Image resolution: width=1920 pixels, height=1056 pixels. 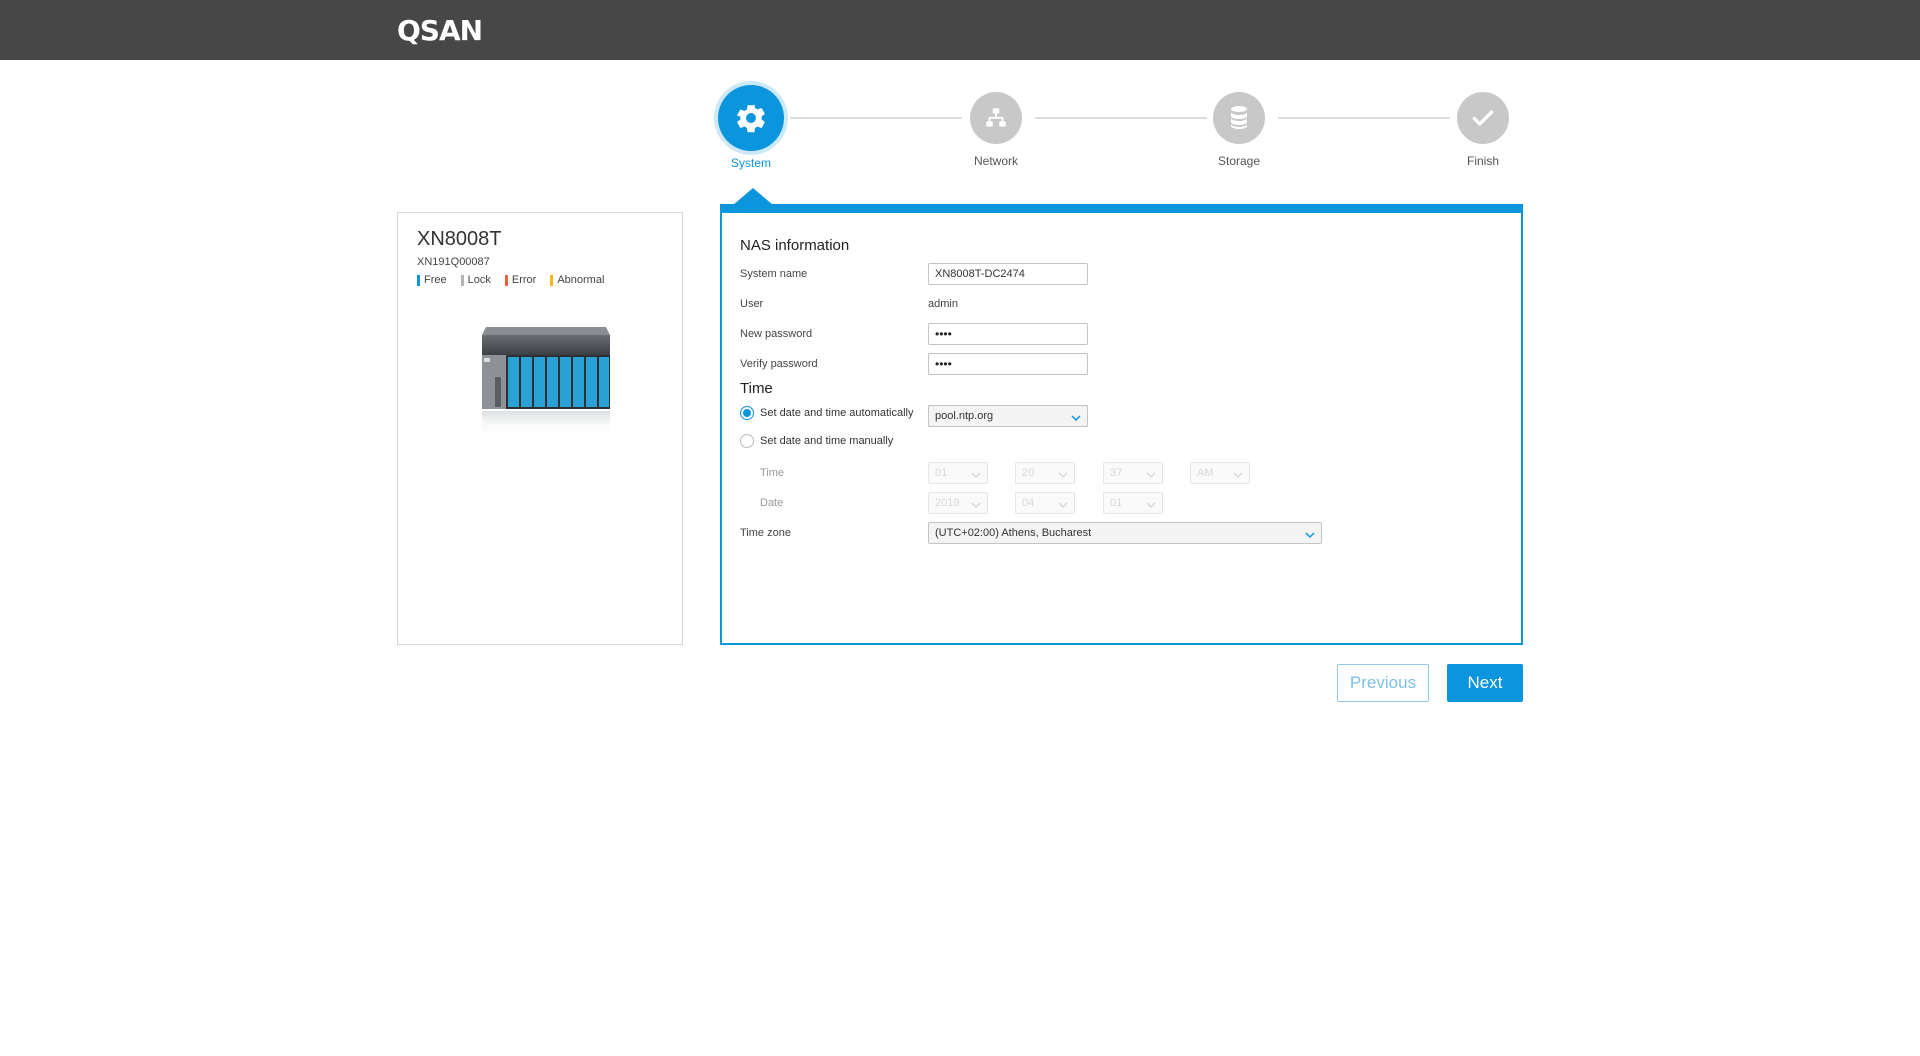 I want to click on manual-time-option: Set date and time manually, so click(x=816, y=441).